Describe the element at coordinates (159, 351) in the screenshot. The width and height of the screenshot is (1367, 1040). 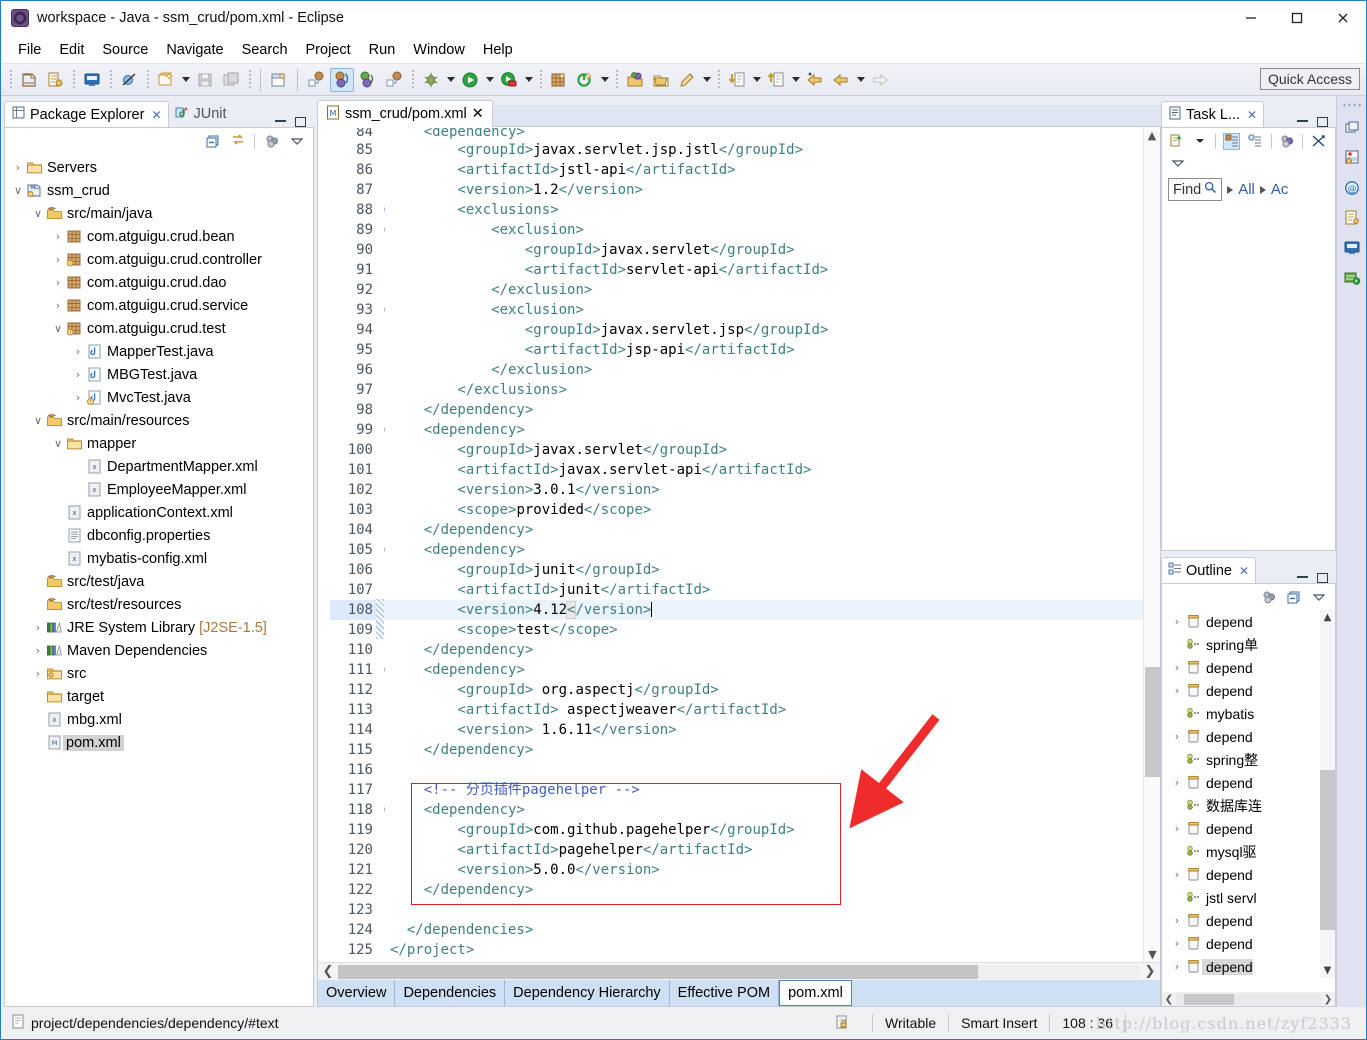
I see `tree-item-mappertest-java: › MapperTest.java` at that location.